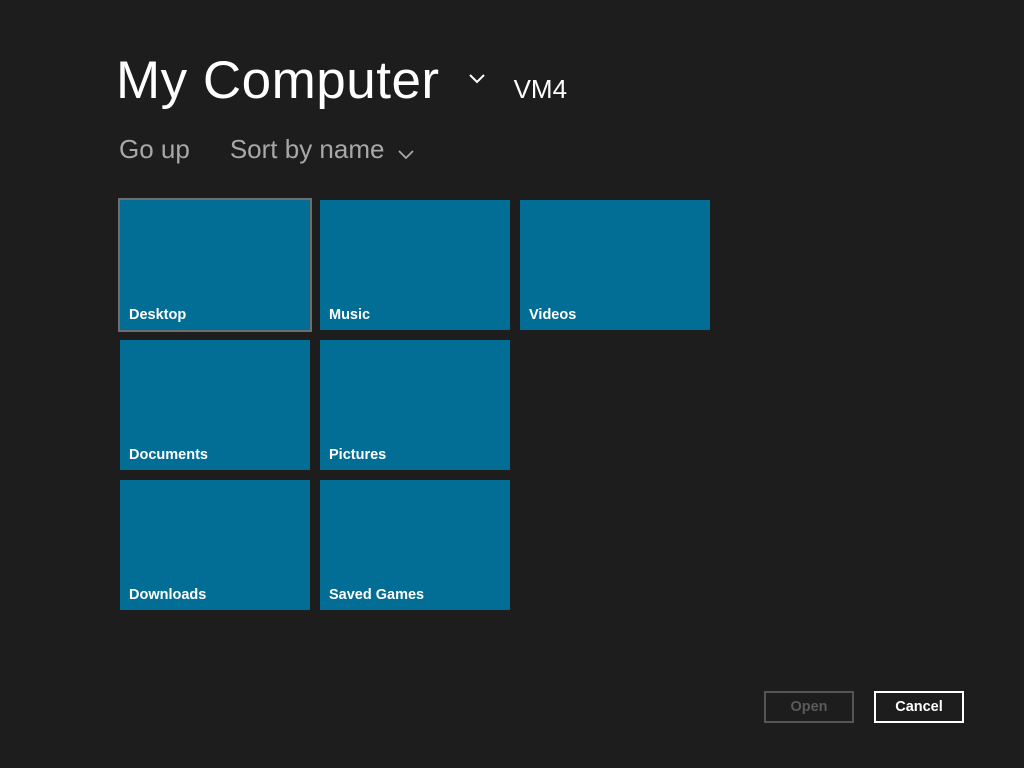  I want to click on sort-dropdown: Sort by name, so click(323, 149).